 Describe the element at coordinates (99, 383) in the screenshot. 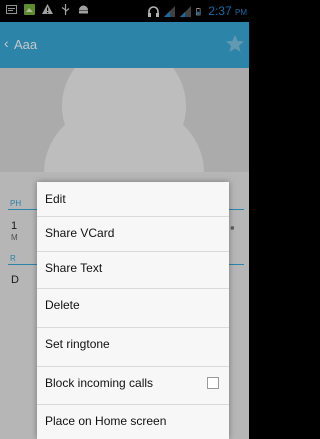

I see `menu-item-label: Block incoming calls` at that location.